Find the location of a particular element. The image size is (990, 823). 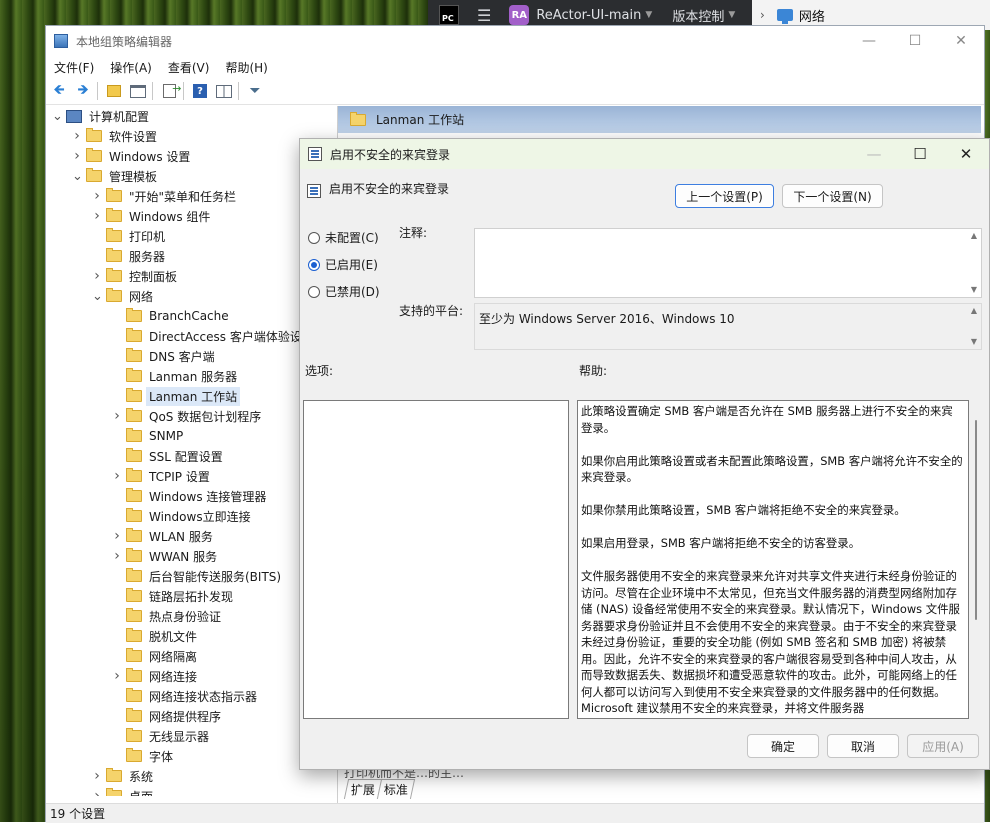

radio-disabled: 已禁用(D) is located at coordinates (344, 291).